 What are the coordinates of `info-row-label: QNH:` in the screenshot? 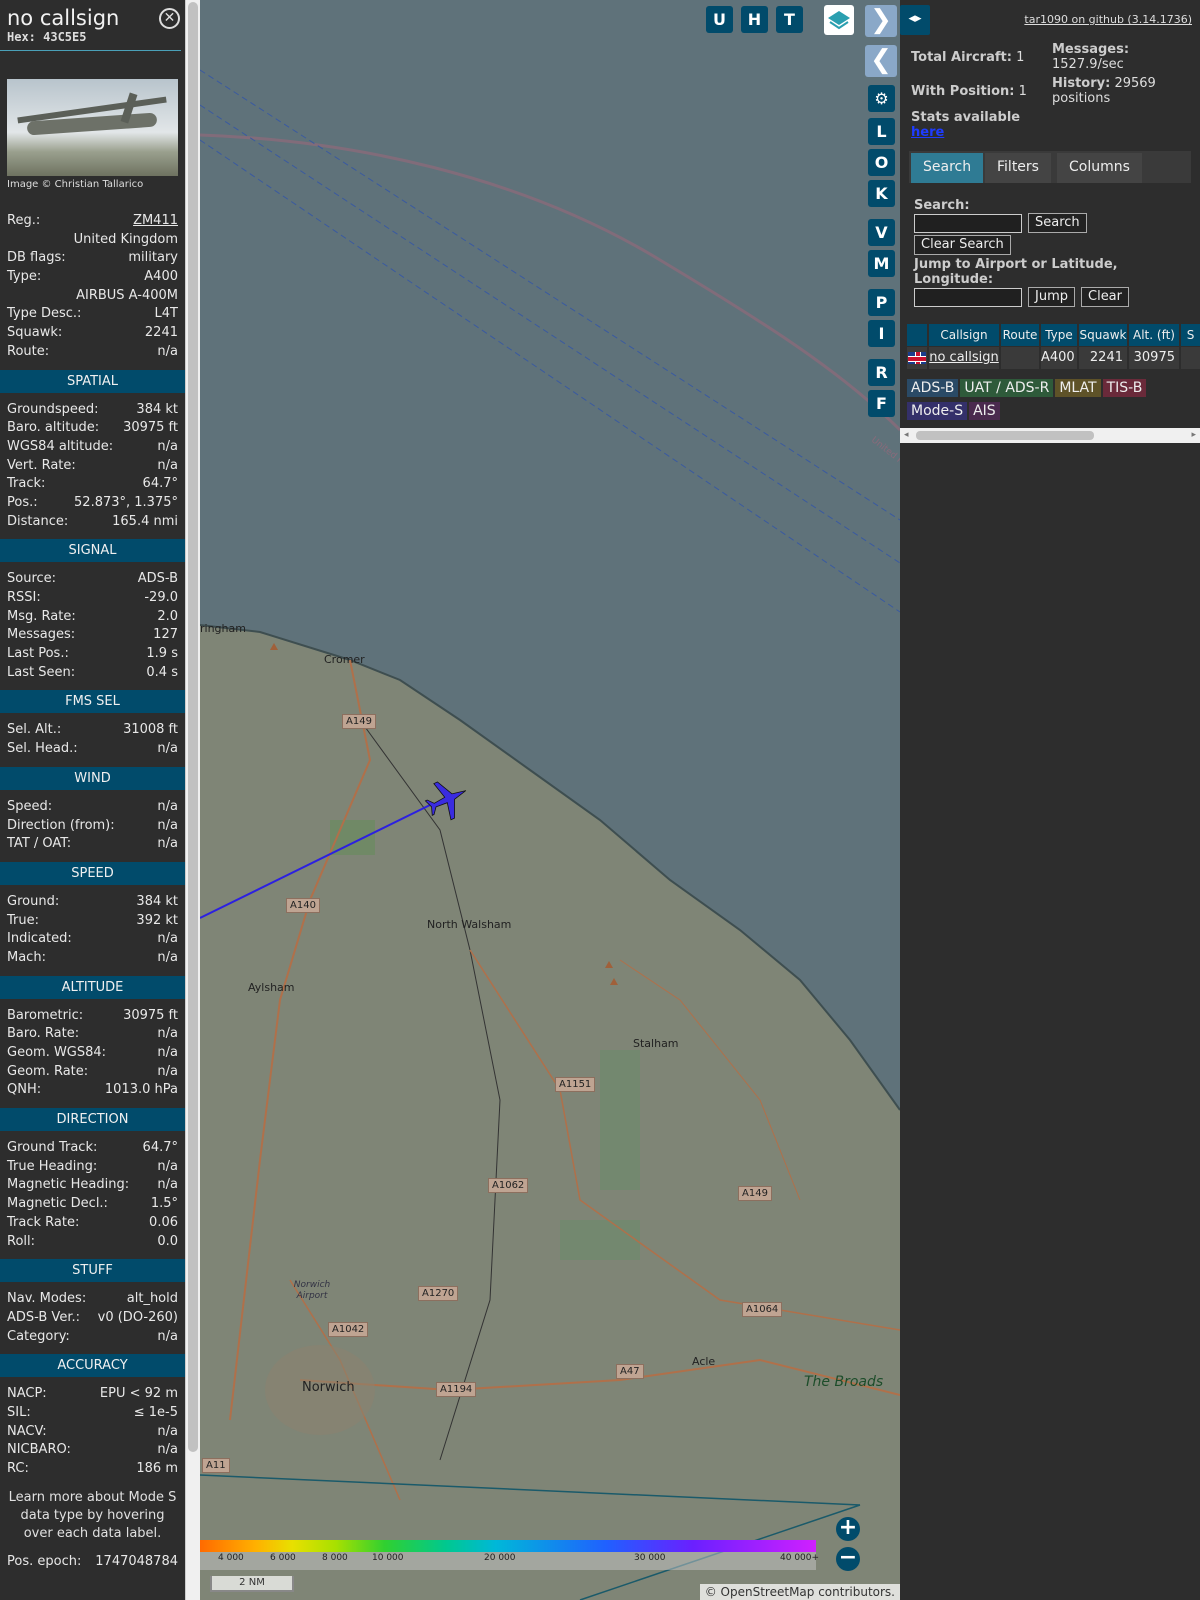 It's located at (24, 1090).